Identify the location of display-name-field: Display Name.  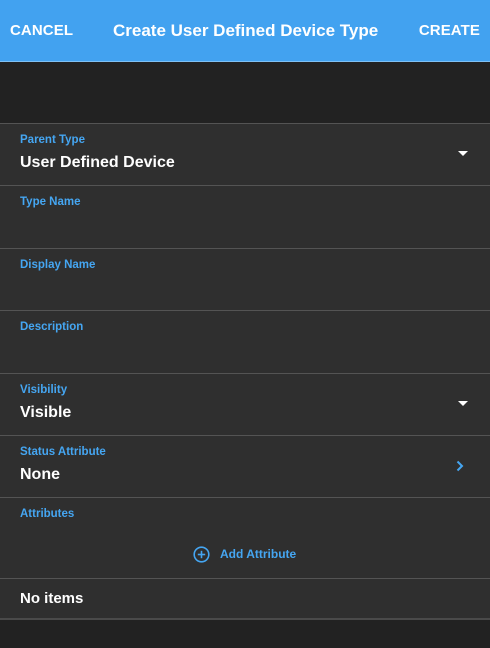
(245, 279).